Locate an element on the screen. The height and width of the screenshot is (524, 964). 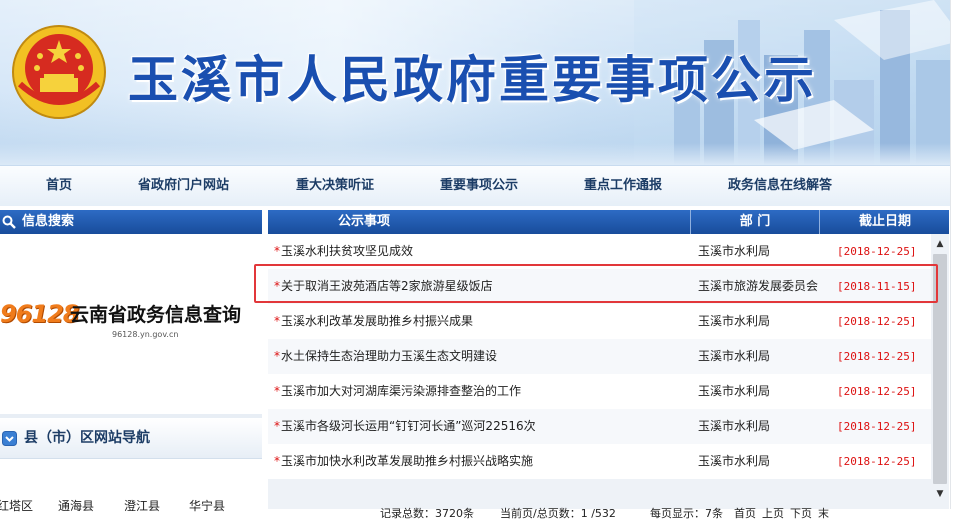
chevron-down-icon is located at coordinates (9, 438).